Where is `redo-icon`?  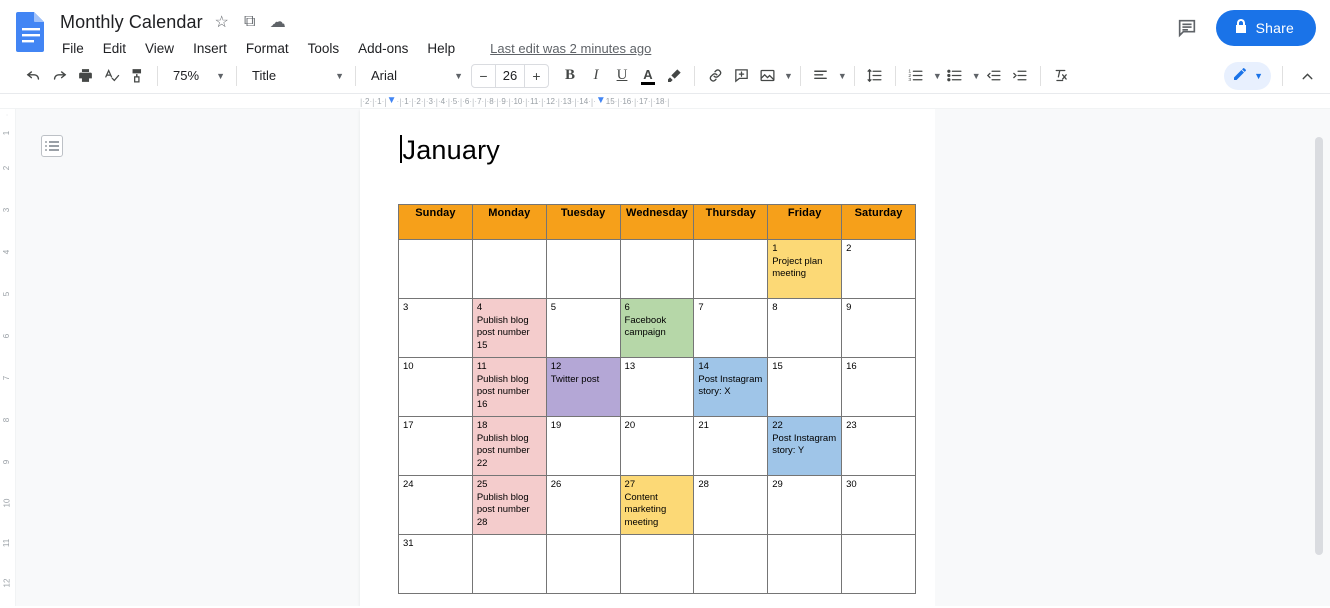 redo-icon is located at coordinates (59, 76).